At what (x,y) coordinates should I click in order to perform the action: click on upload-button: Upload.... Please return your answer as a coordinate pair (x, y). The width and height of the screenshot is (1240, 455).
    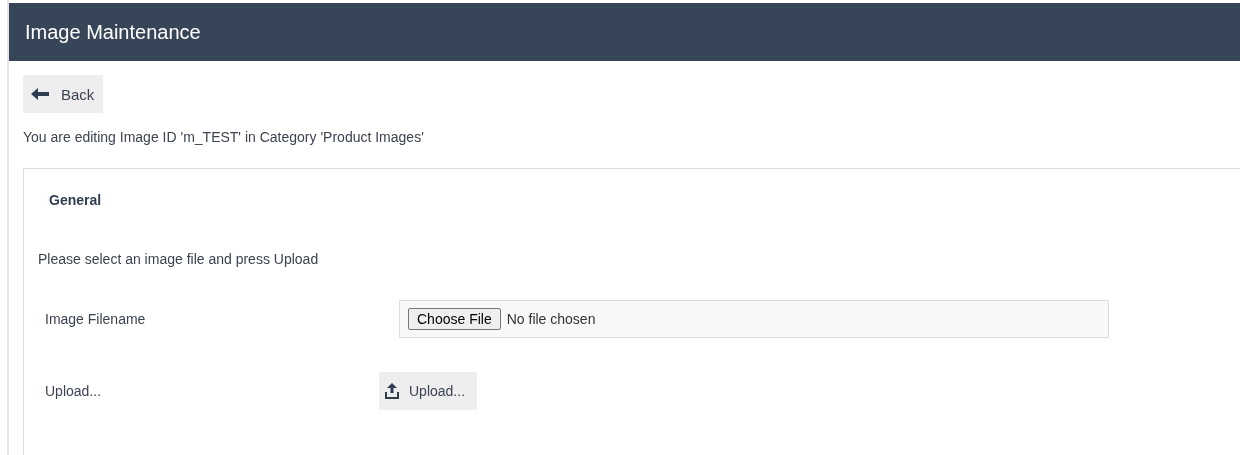
    Looking at the image, I should click on (428, 391).